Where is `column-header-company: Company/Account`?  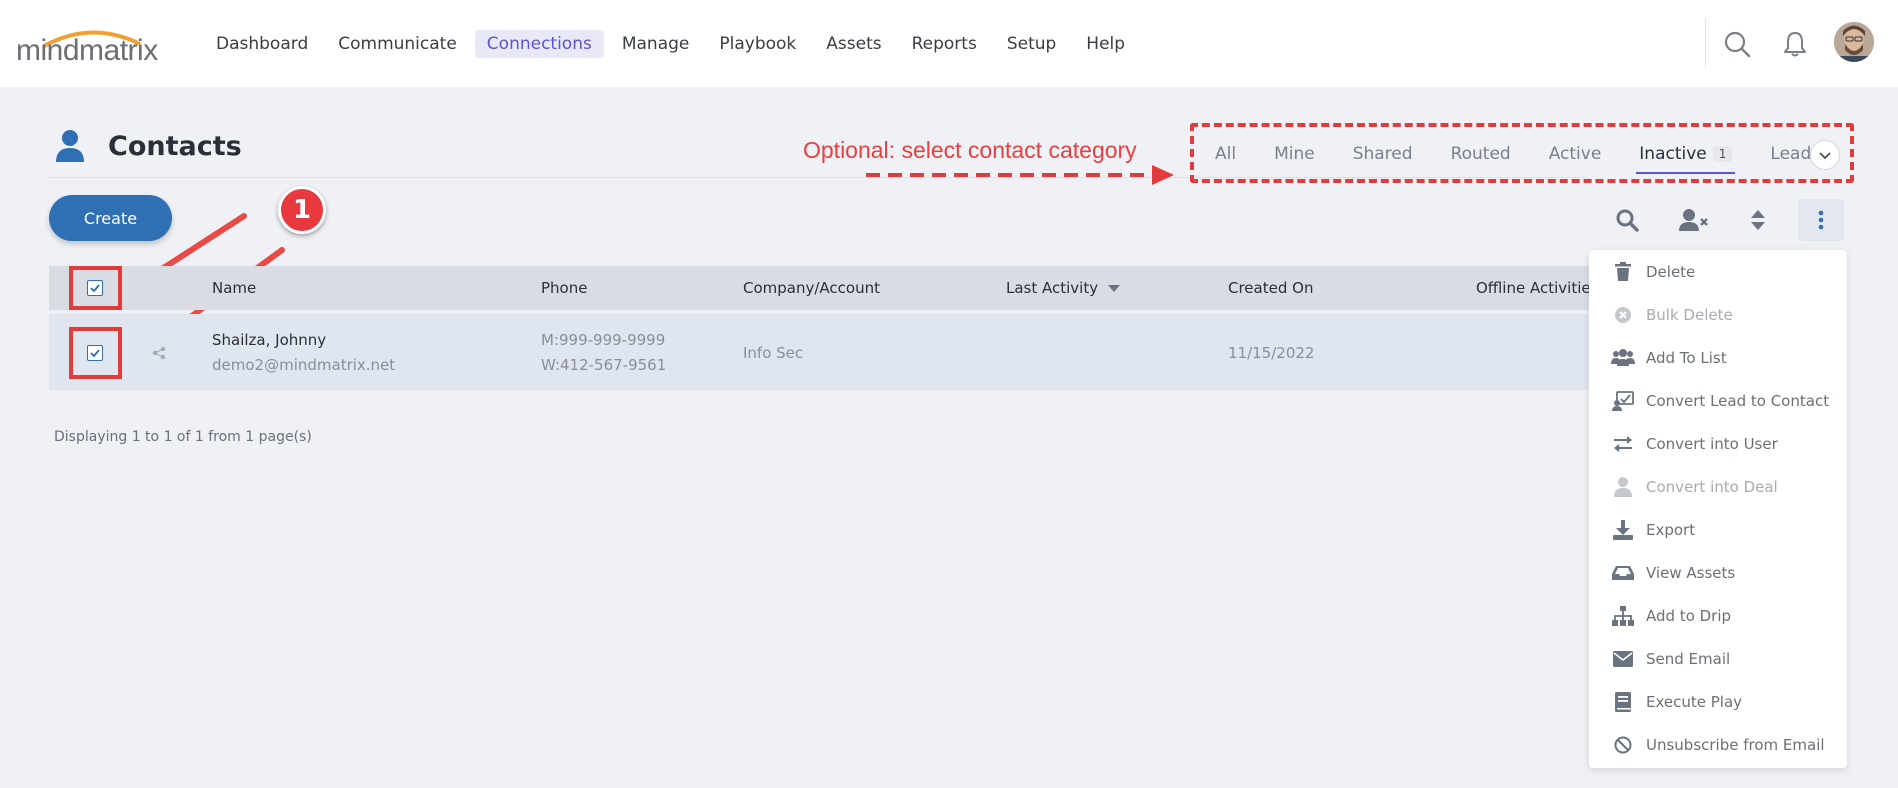 column-header-company: Company/Account is located at coordinates (811, 288).